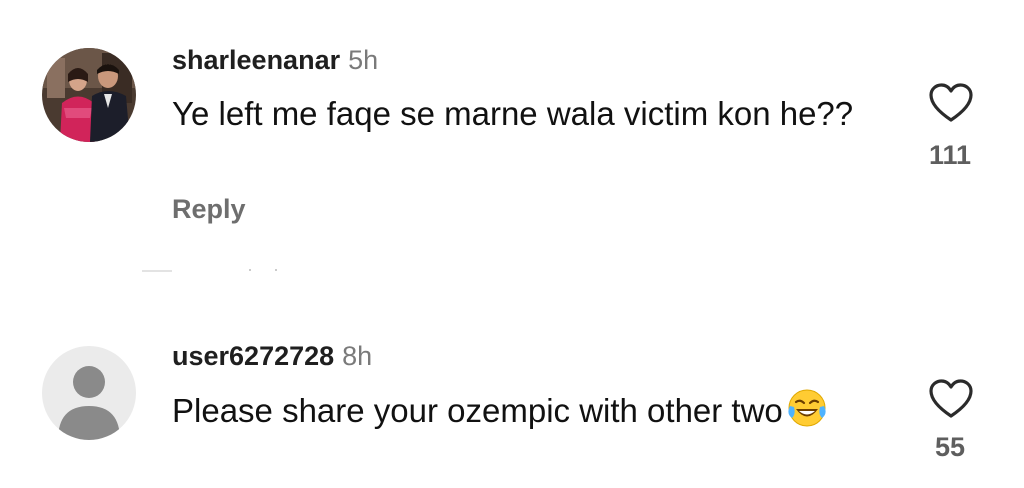 Image resolution: width=1024 pixels, height=488 pixels. I want to click on comment-meta: user6272728 8h, so click(272, 356).